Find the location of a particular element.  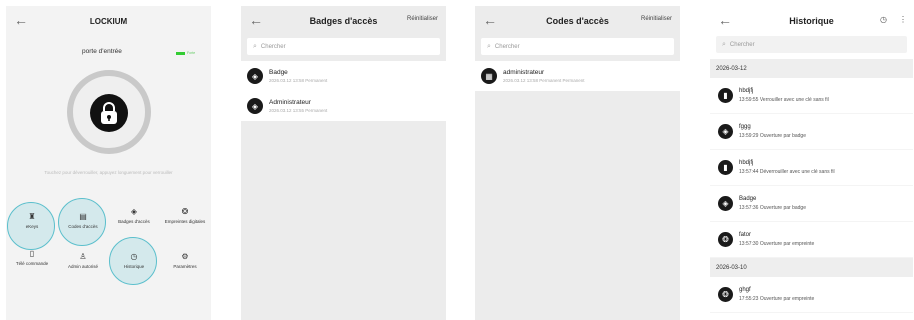

clock-icon: ◷ is located at coordinates (883, 19).